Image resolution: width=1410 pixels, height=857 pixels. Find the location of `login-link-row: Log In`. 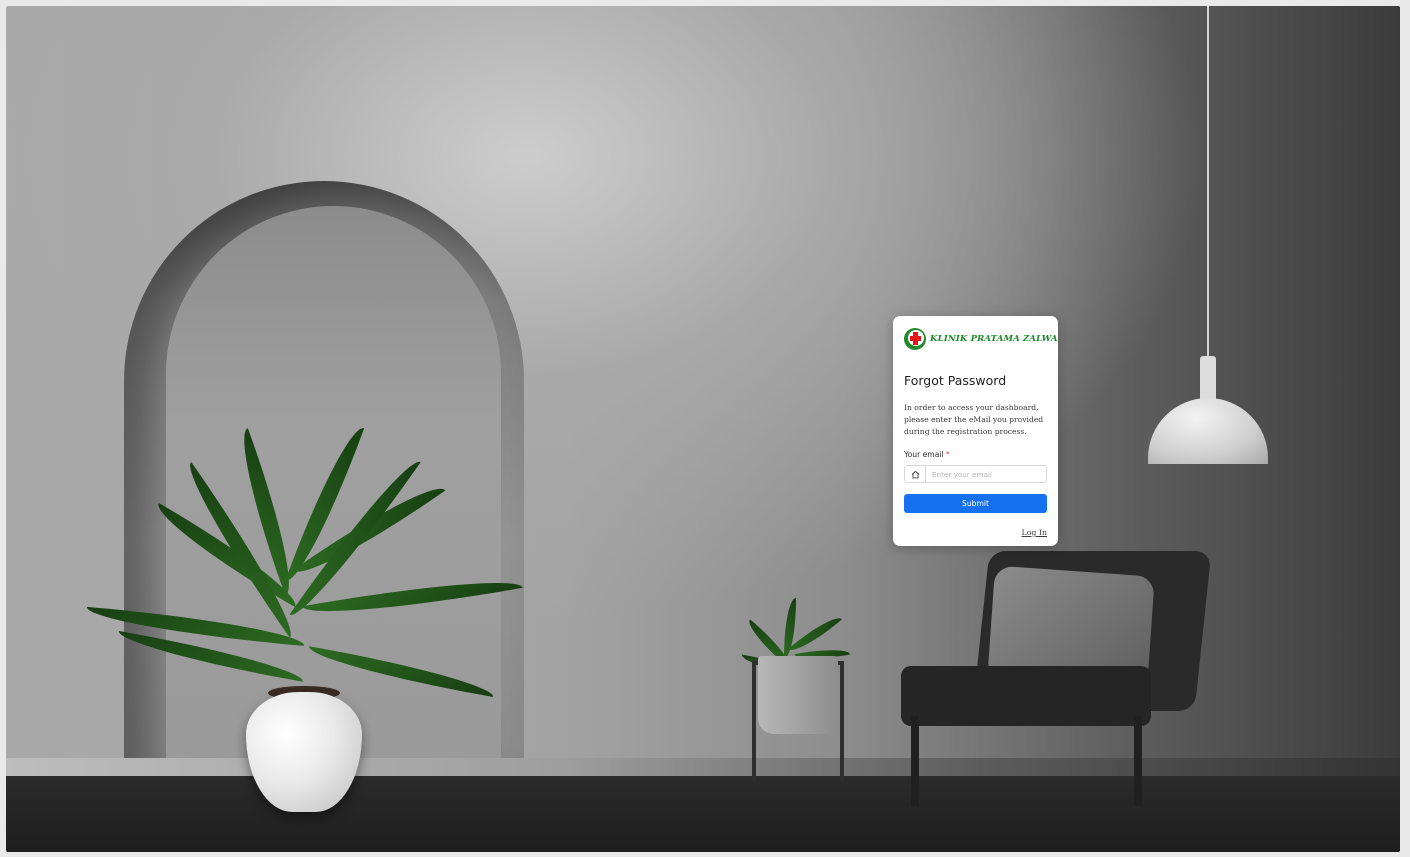

login-link-row: Log In is located at coordinates (975, 531).